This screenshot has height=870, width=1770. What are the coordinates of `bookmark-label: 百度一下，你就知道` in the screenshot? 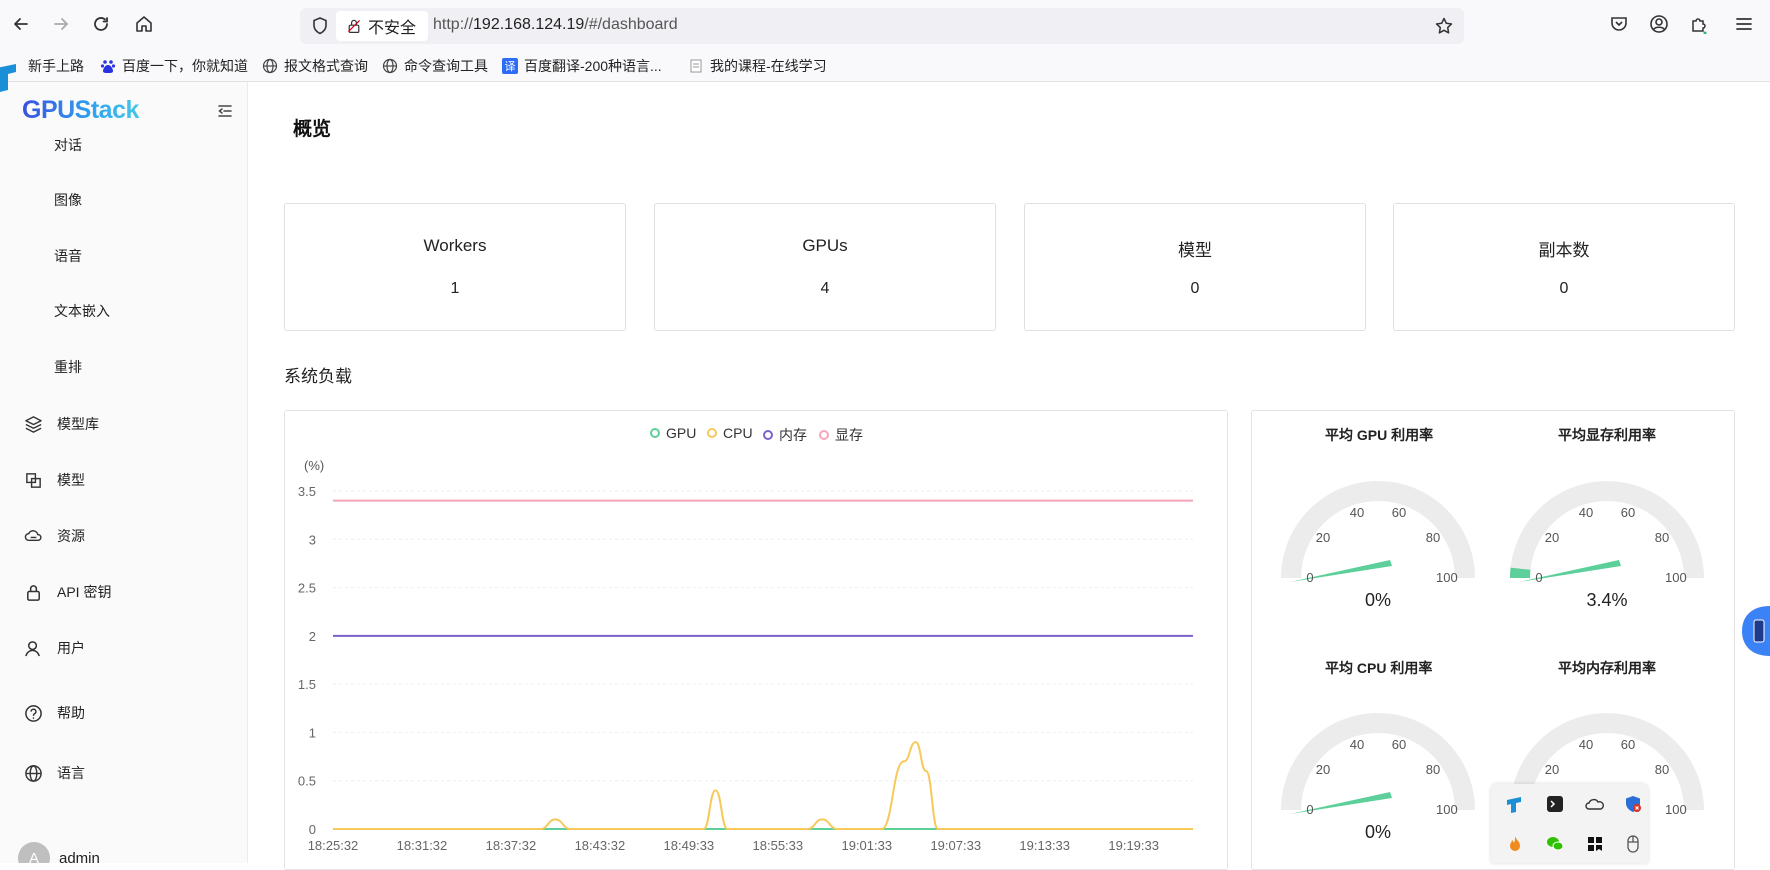 It's located at (185, 66).